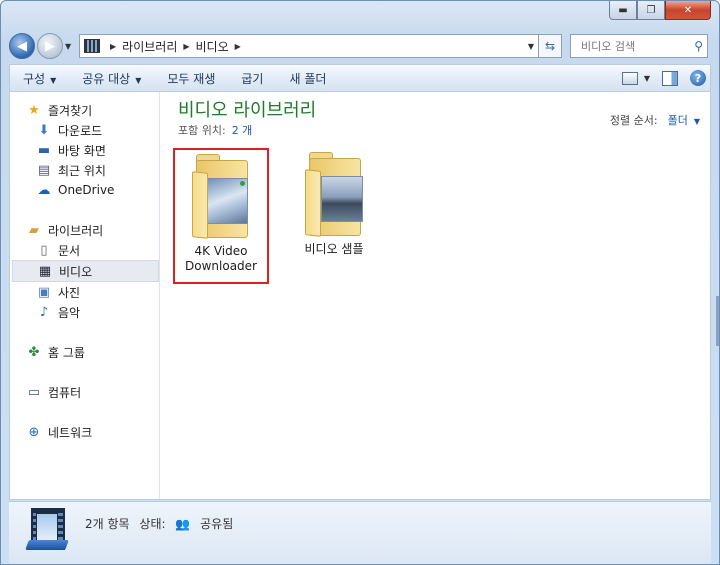 This screenshot has width=720, height=565. Describe the element at coordinates (152, 524) in the screenshot. I see `state-label: 상태:` at that location.